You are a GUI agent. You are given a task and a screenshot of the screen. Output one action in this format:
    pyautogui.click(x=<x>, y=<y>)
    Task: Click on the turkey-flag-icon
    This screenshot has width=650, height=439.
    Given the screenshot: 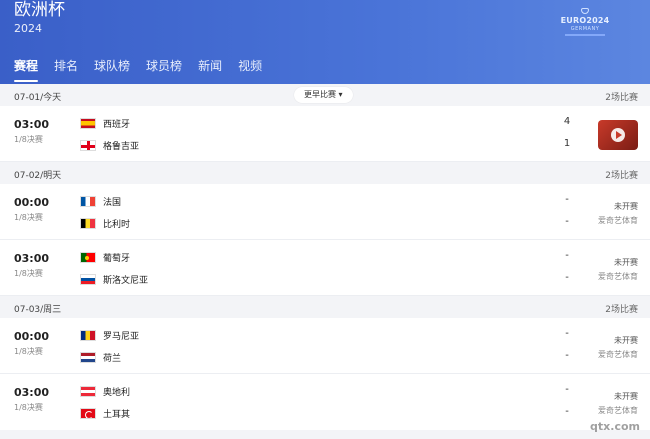 What is the action you would take?
    pyautogui.click(x=88, y=413)
    